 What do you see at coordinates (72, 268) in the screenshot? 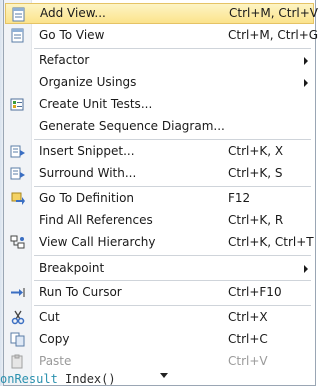
I see `menu-item-label: Breakpoint` at bounding box center [72, 268].